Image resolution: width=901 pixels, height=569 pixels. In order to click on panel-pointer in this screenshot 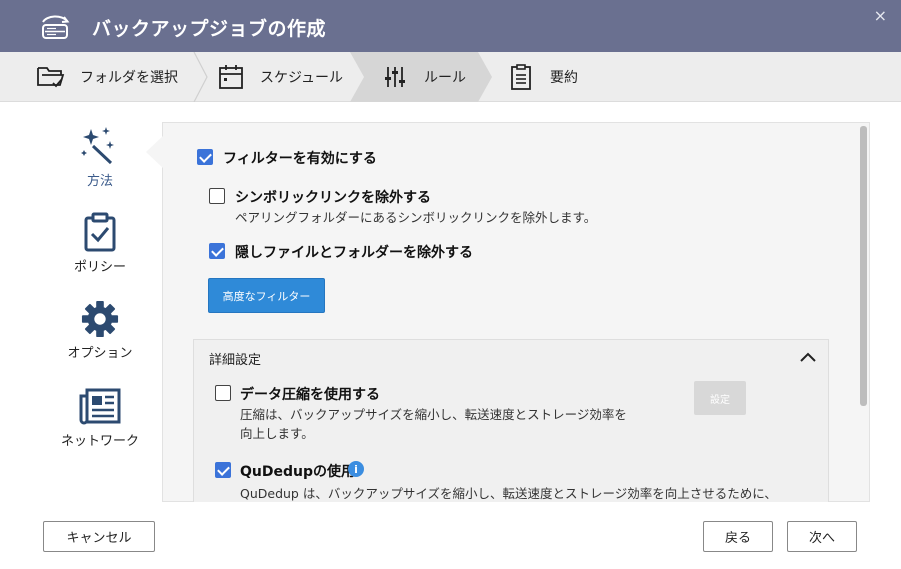, I will do `click(154, 152)`.